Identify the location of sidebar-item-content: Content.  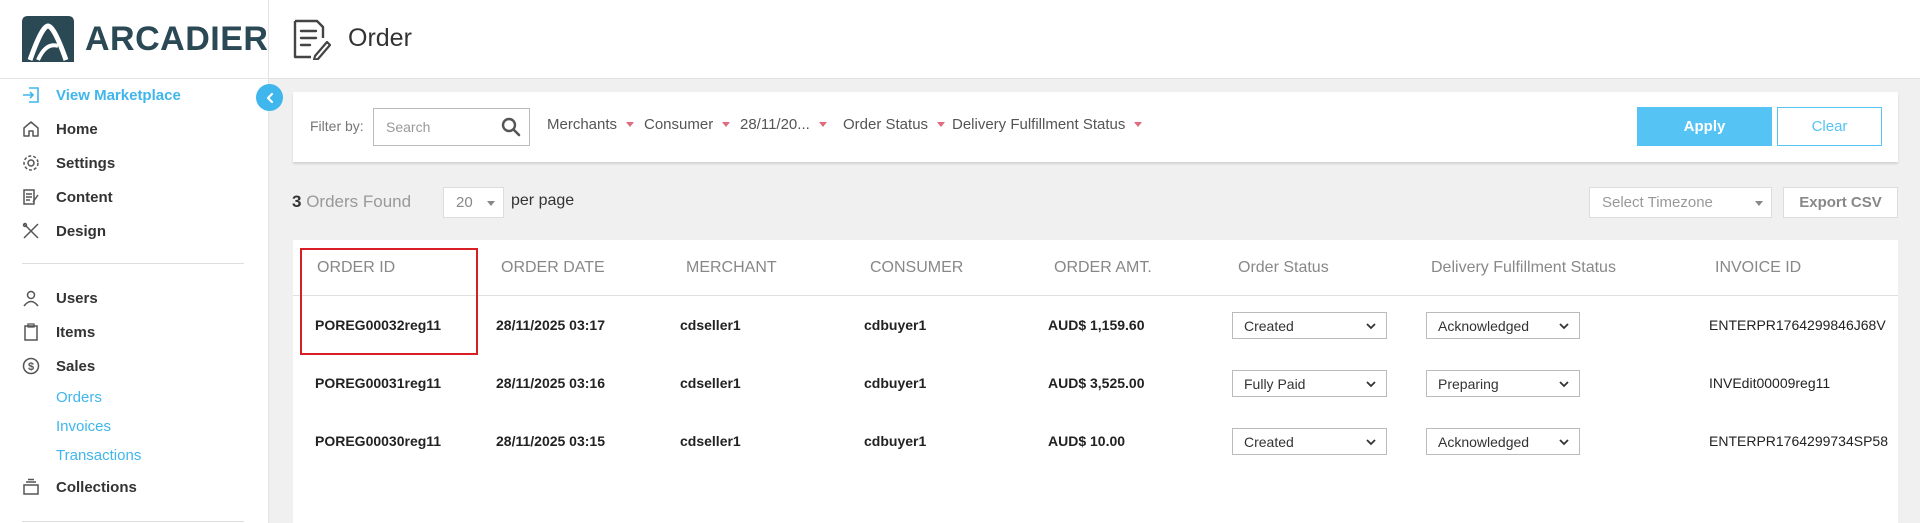
(67, 197).